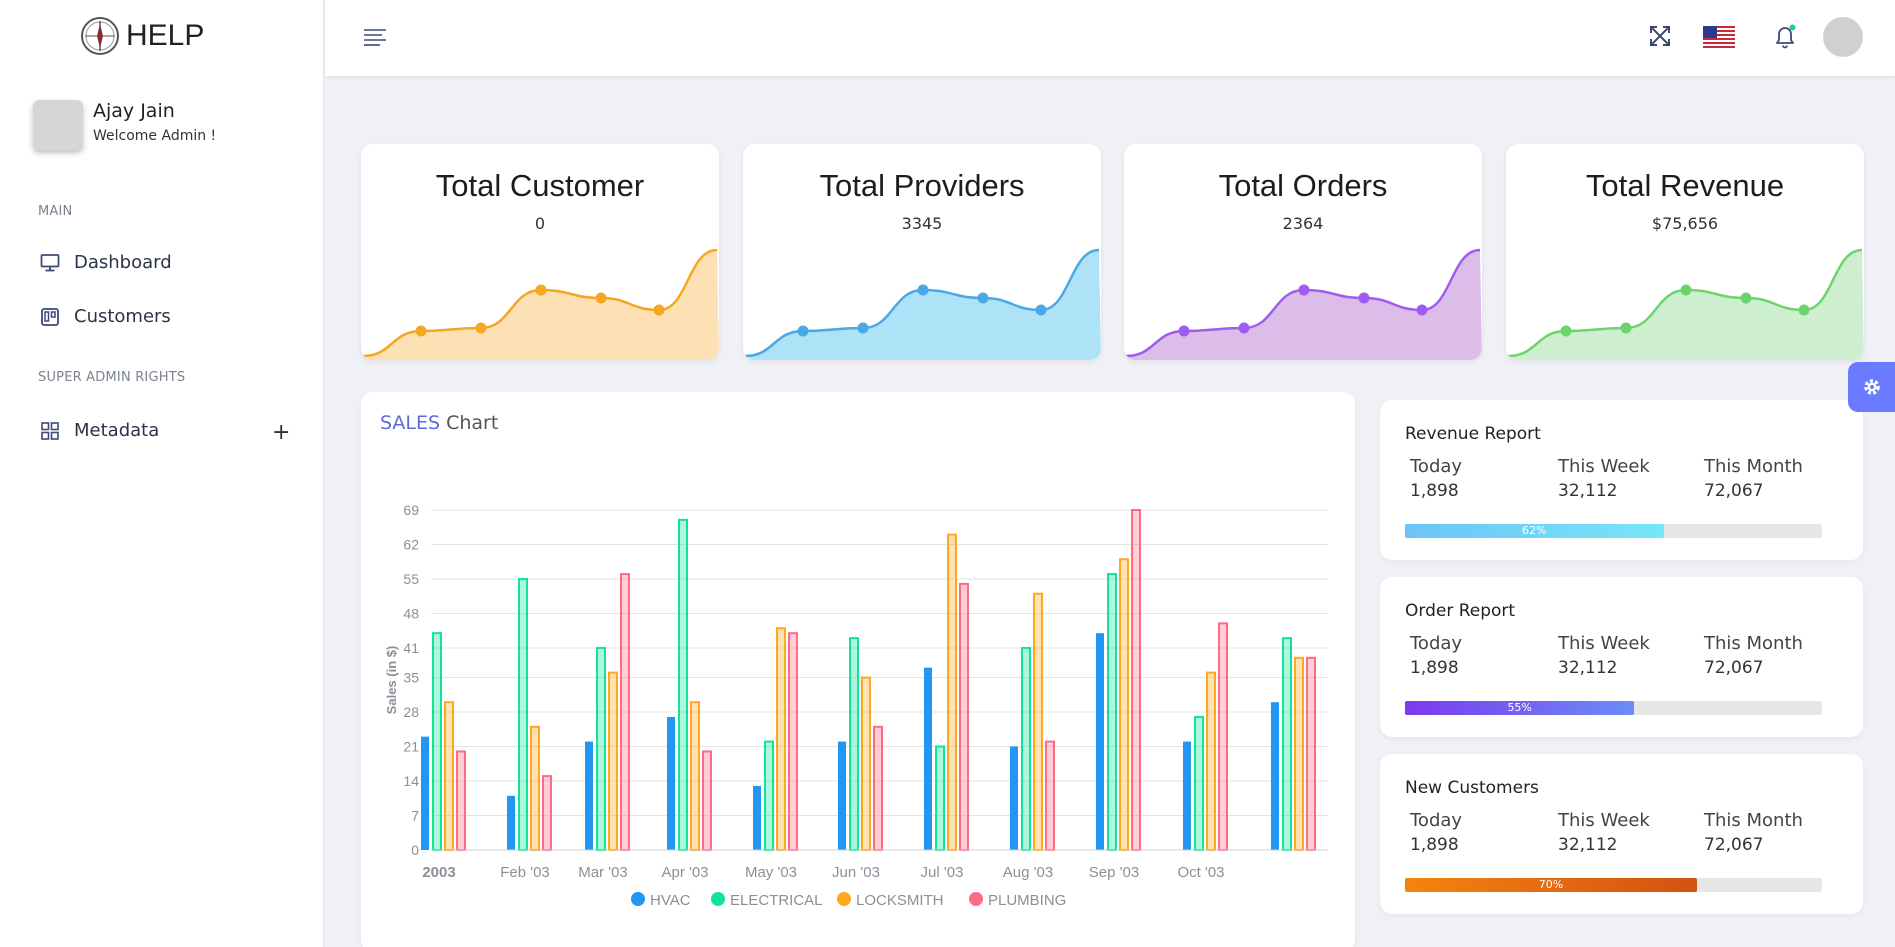 The height and width of the screenshot is (947, 1895). What do you see at coordinates (106, 262) in the screenshot?
I see `sidebar-item-dashboard: Dashboard` at bounding box center [106, 262].